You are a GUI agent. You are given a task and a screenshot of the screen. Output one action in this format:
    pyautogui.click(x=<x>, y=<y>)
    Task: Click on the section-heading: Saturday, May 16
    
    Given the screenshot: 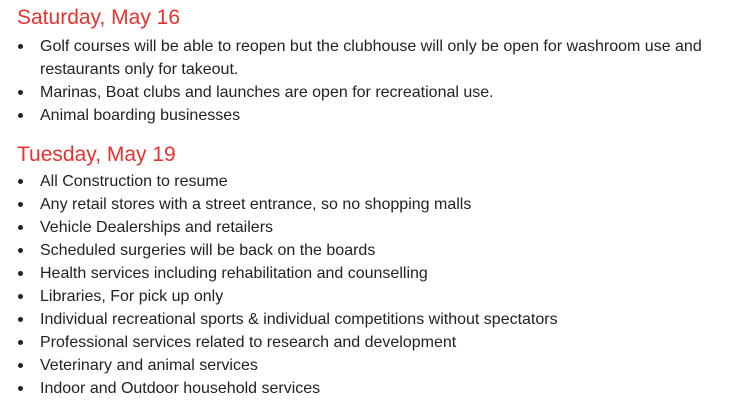 What is the action you would take?
    pyautogui.click(x=99, y=17)
    